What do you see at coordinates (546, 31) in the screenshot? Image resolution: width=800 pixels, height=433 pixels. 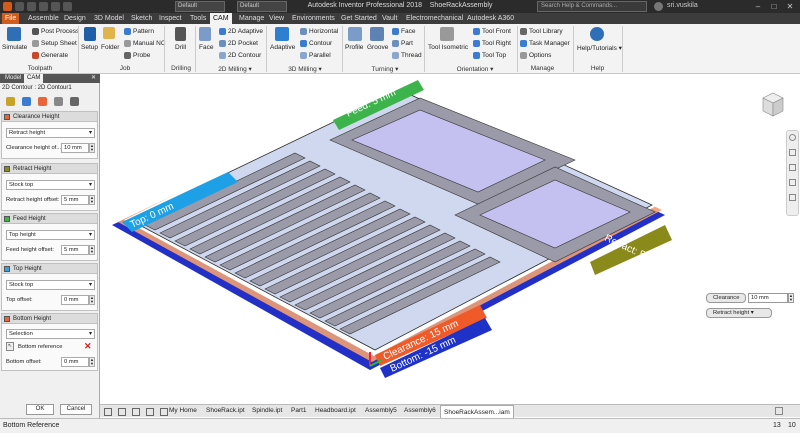 I see `tool-library-button: Tool Library` at bounding box center [546, 31].